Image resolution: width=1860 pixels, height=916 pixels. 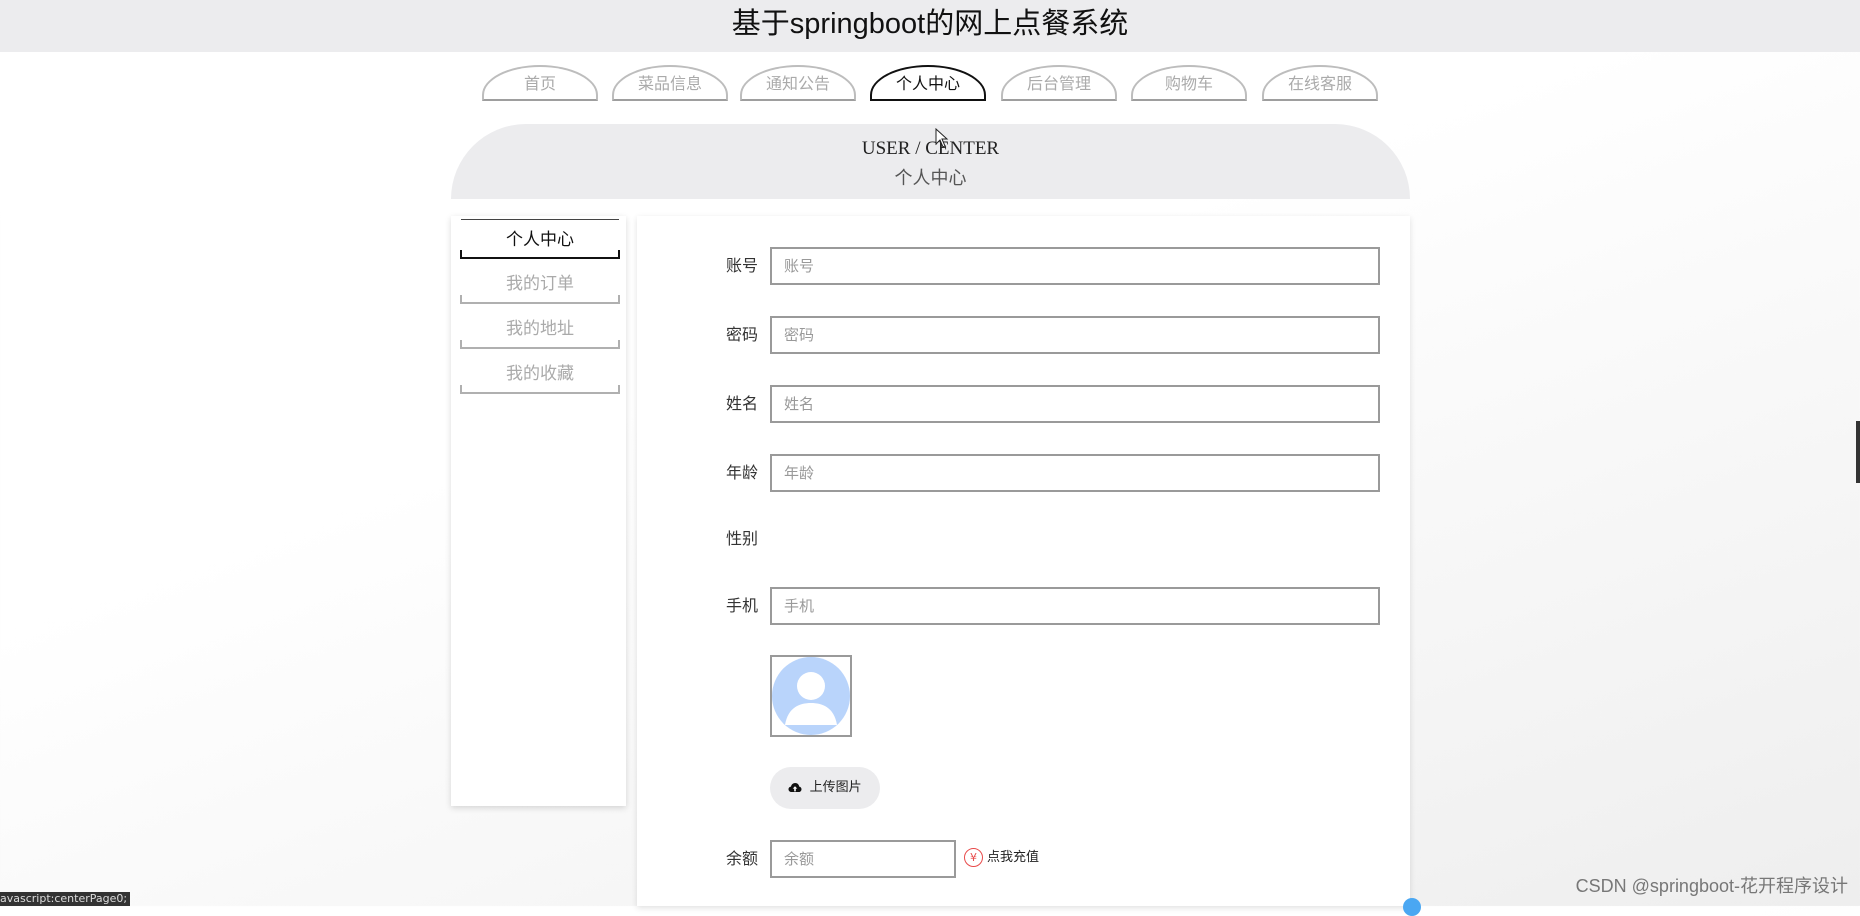 What do you see at coordinates (863, 859) in the screenshot?
I see `balance-input` at bounding box center [863, 859].